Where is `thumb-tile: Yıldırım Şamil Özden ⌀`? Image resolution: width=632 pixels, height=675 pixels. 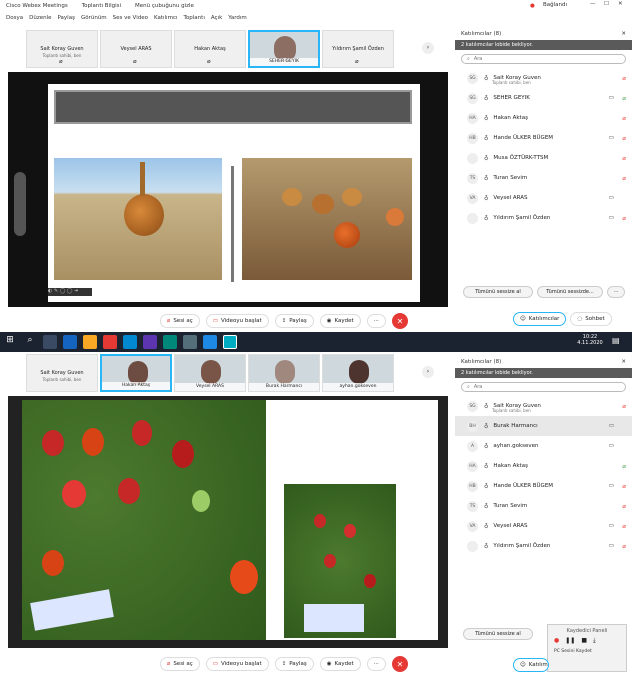
thumb-tile: Yıldırım Şamil Özden ⌀ is located at coordinates (358, 49).